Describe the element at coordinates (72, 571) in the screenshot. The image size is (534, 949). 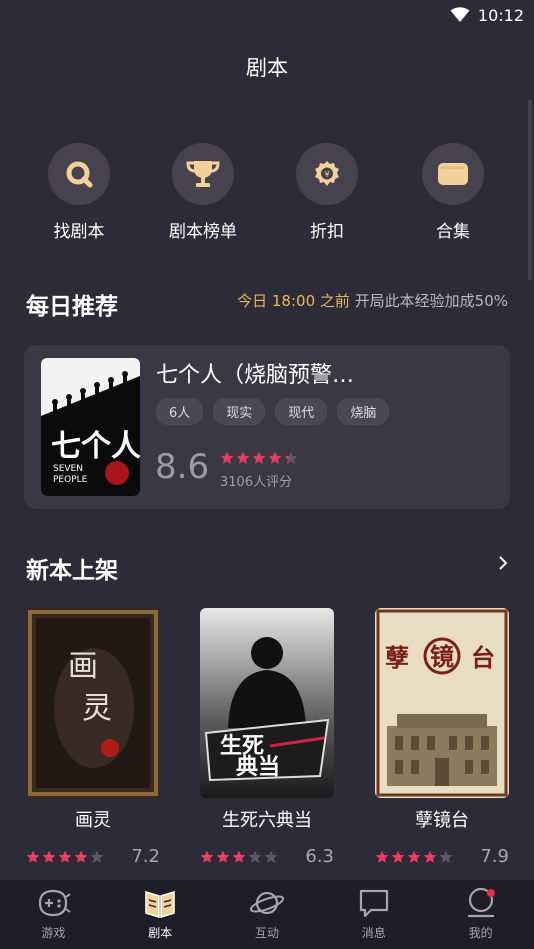
I see `new-releases-title: 新本上架` at that location.